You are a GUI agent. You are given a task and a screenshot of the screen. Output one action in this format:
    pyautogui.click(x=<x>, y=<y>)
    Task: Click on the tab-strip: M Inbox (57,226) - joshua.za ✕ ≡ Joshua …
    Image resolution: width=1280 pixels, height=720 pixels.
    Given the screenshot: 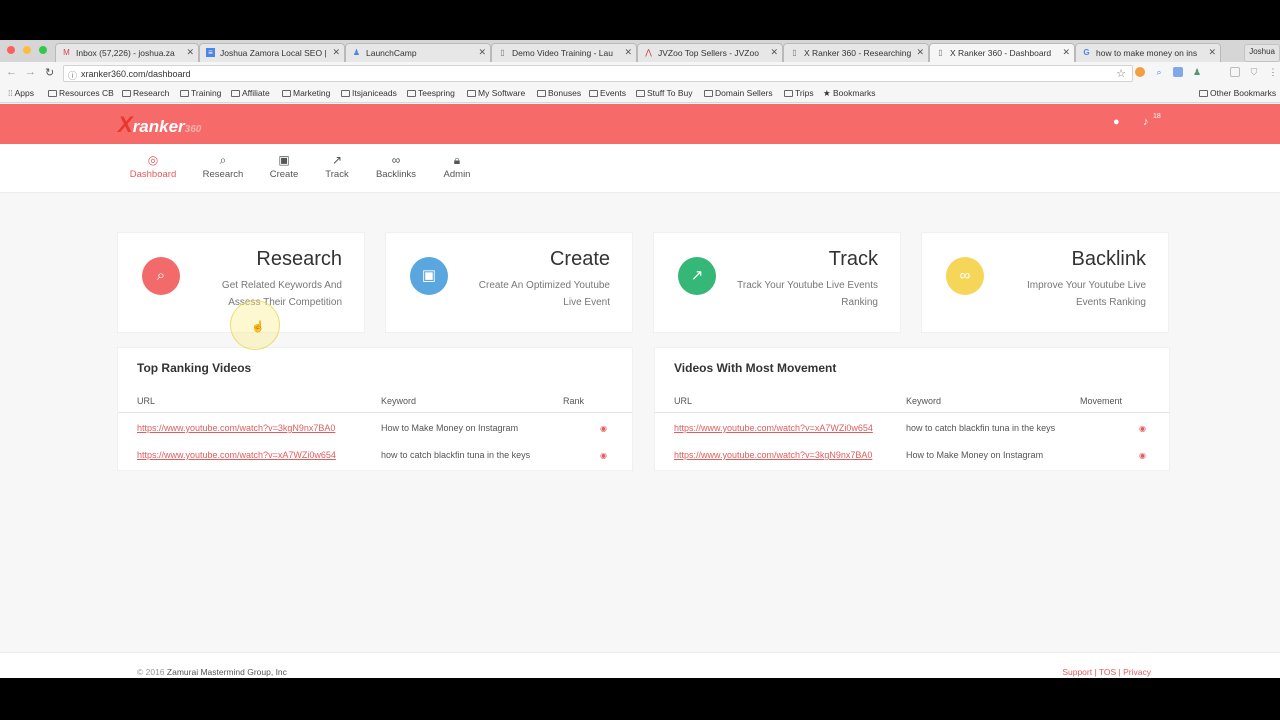 What is the action you would take?
    pyautogui.click(x=640, y=51)
    